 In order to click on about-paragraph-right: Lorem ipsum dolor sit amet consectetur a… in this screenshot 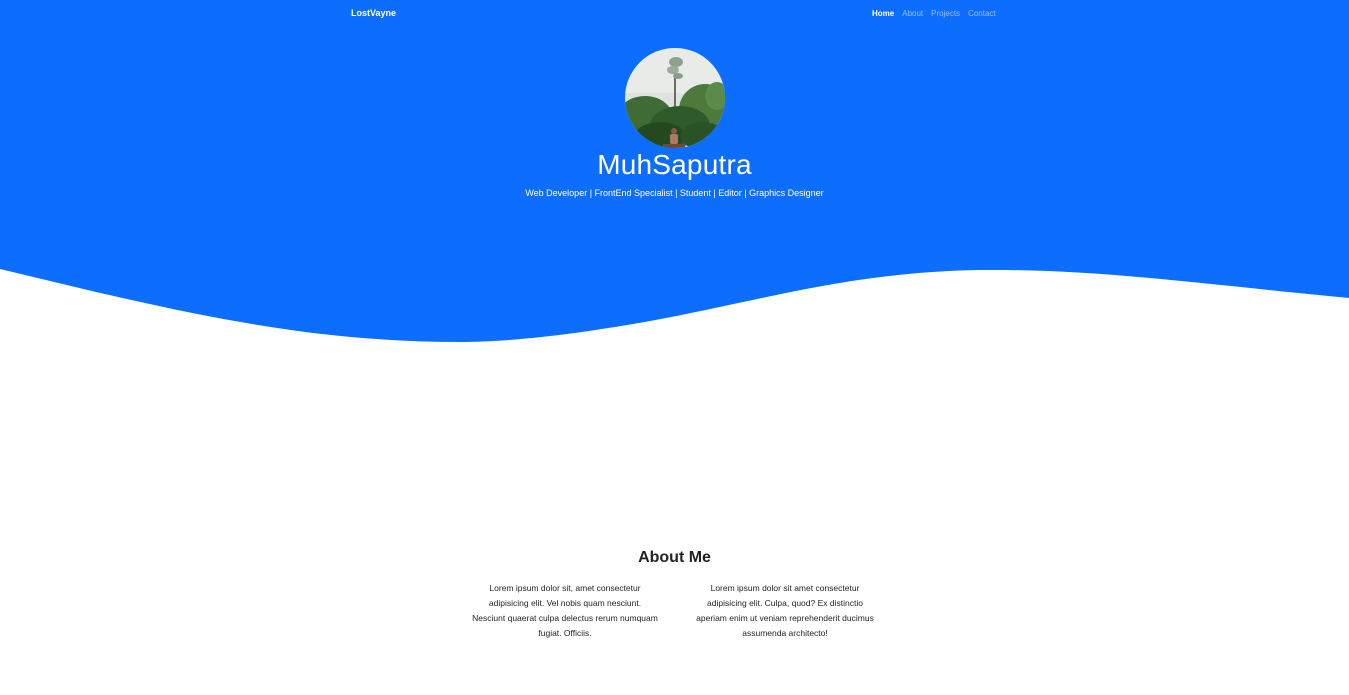, I will do `click(785, 610)`.